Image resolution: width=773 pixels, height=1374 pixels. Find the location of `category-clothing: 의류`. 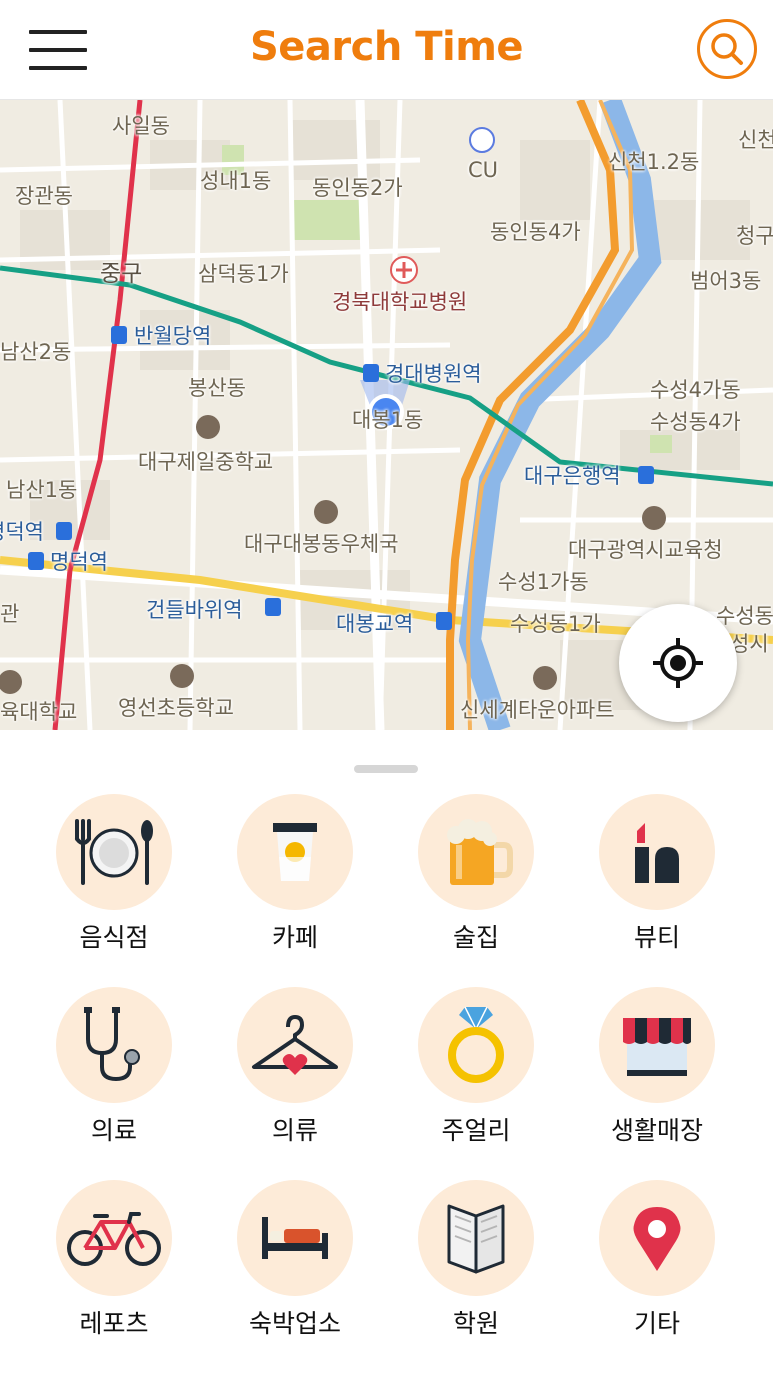

category-clothing: 의류 is located at coordinates (295, 1072).